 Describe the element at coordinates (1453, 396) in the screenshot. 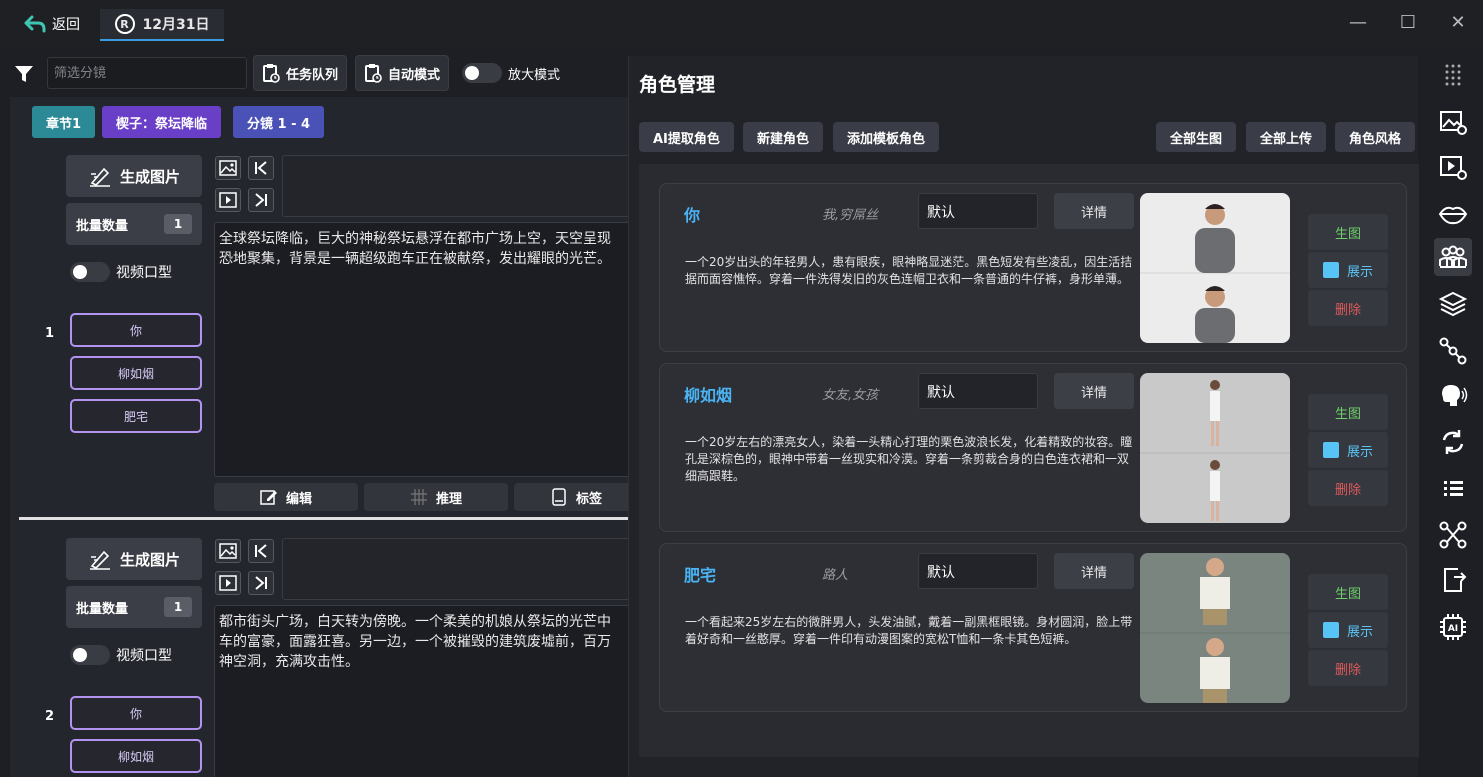

I see `voice-icon` at that location.